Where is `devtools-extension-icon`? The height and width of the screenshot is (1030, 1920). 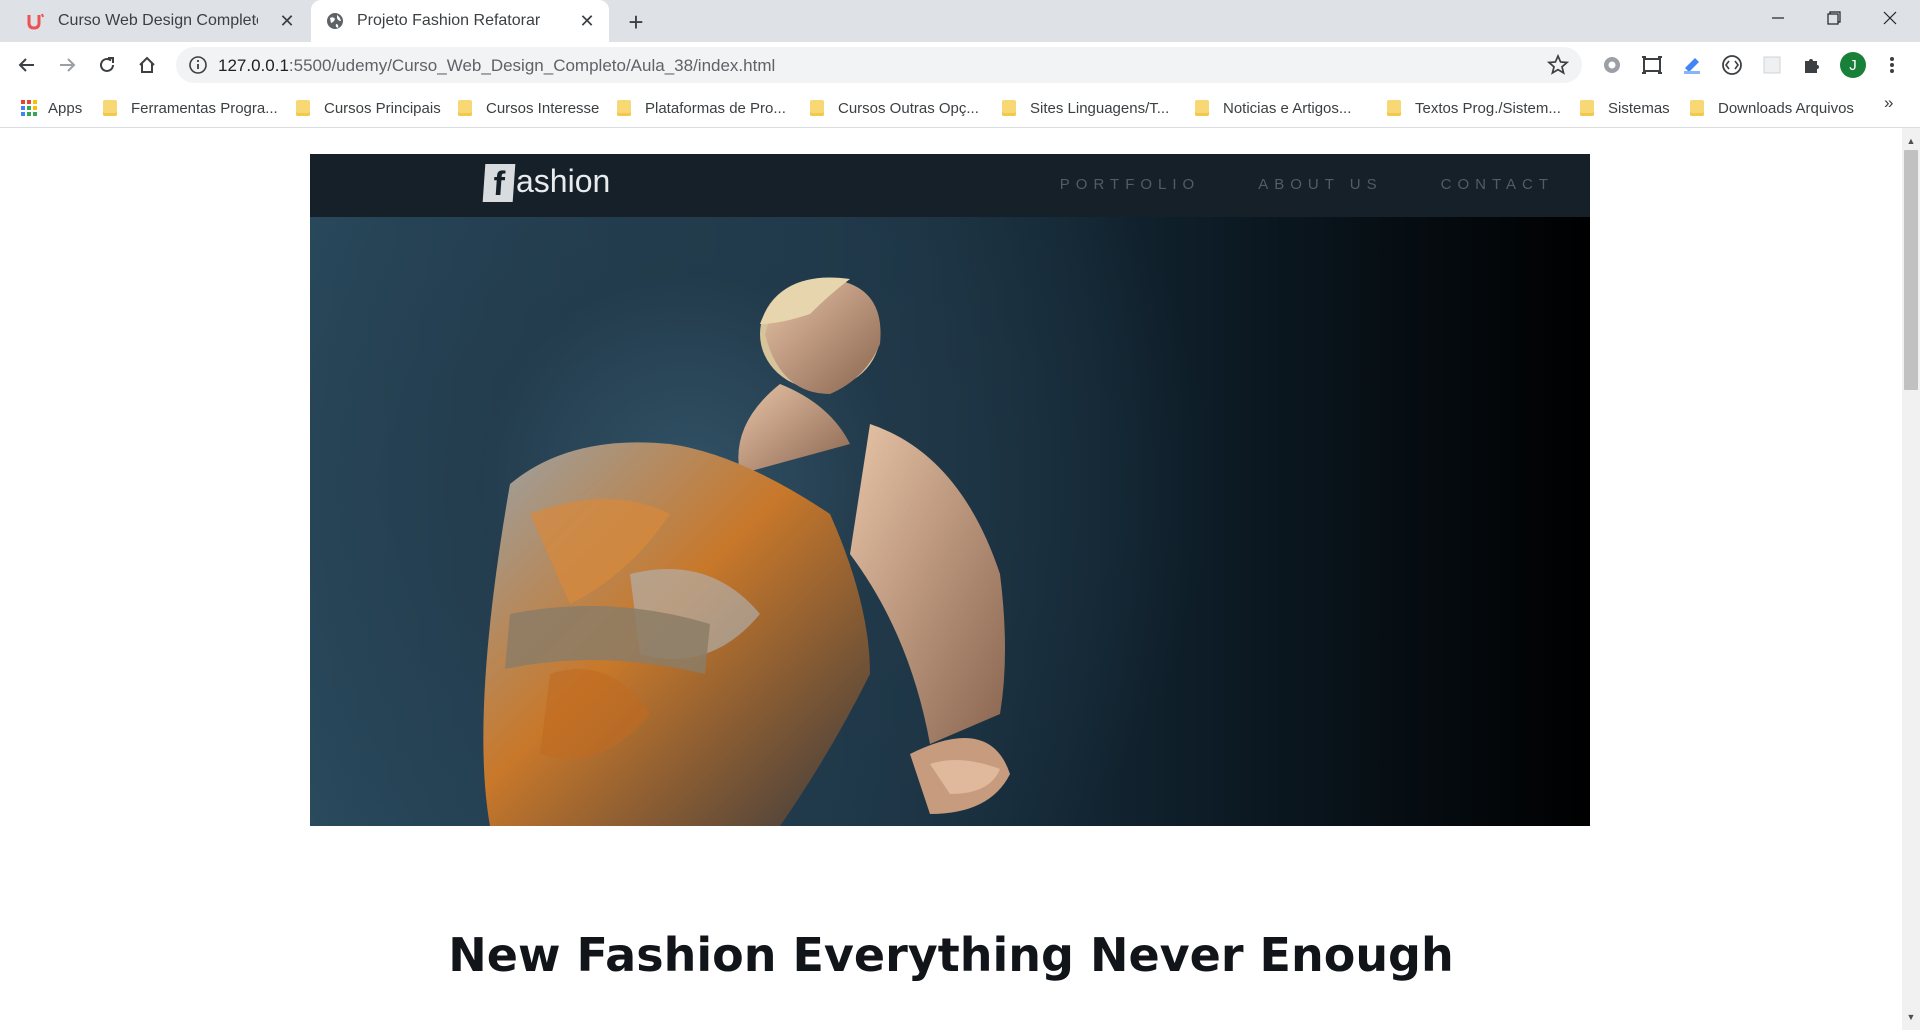 devtools-extension-icon is located at coordinates (1732, 65).